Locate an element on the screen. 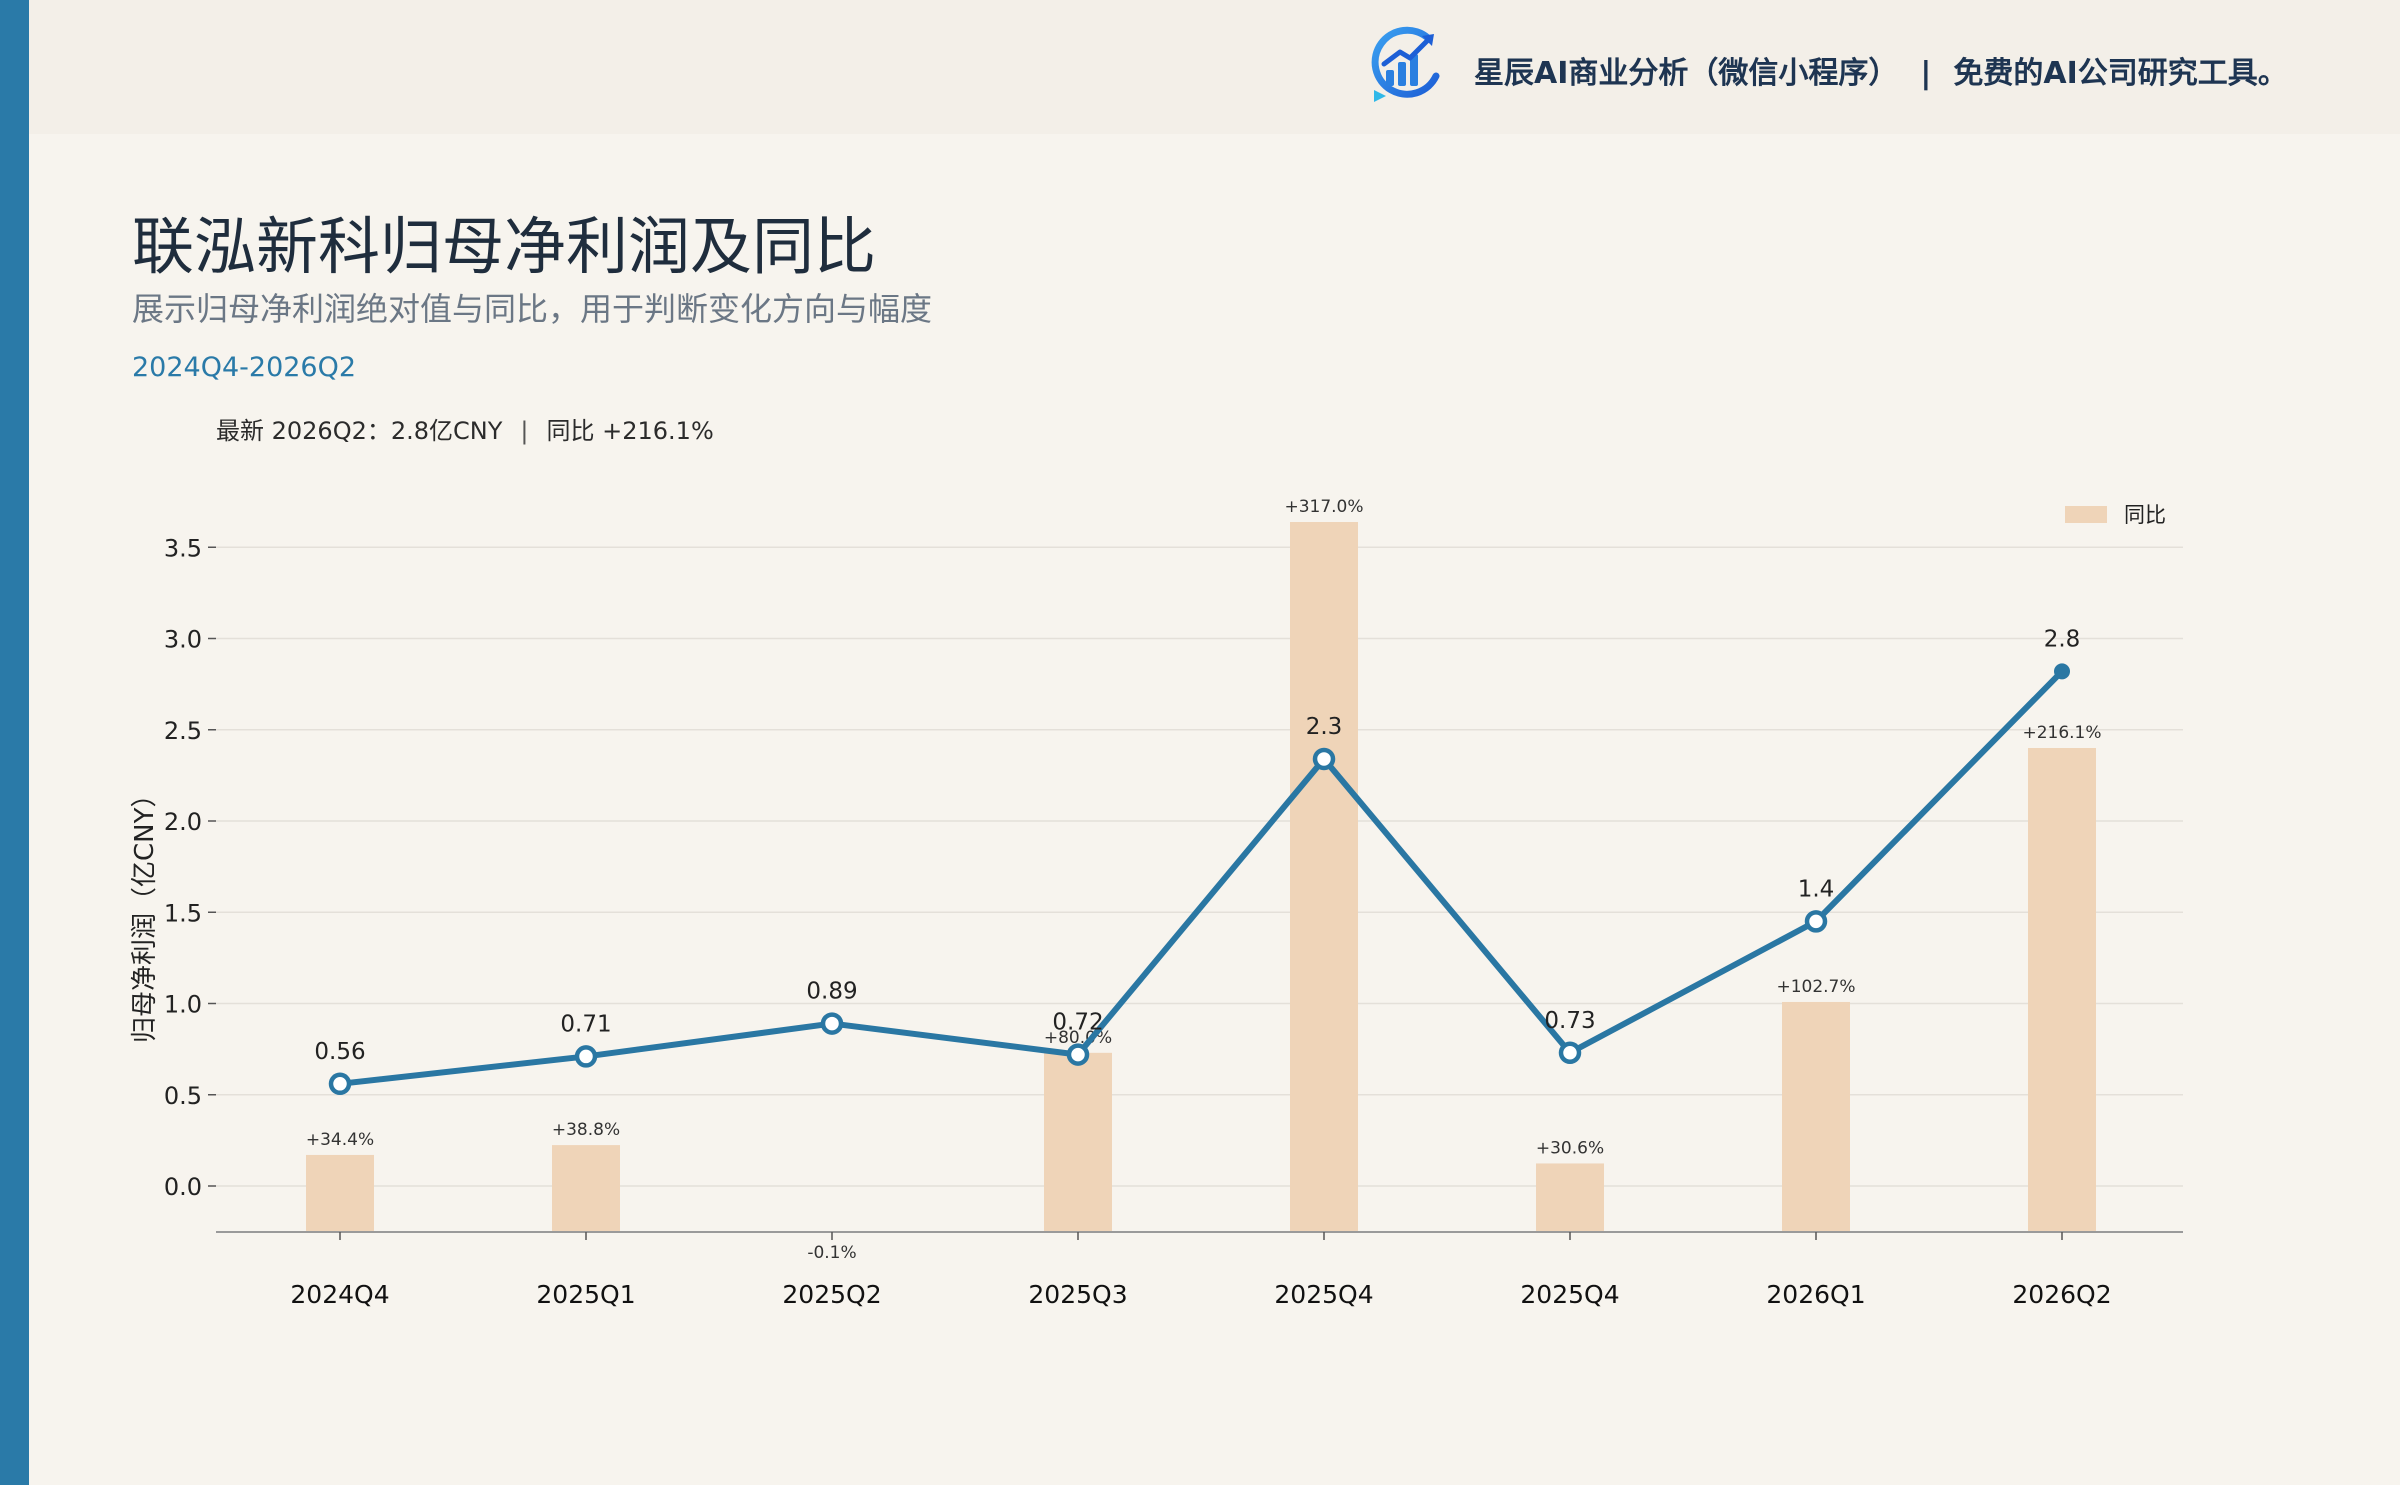 The height and width of the screenshot is (1485, 2400). net-profit-label: 0.56 is located at coordinates (339, 1052).